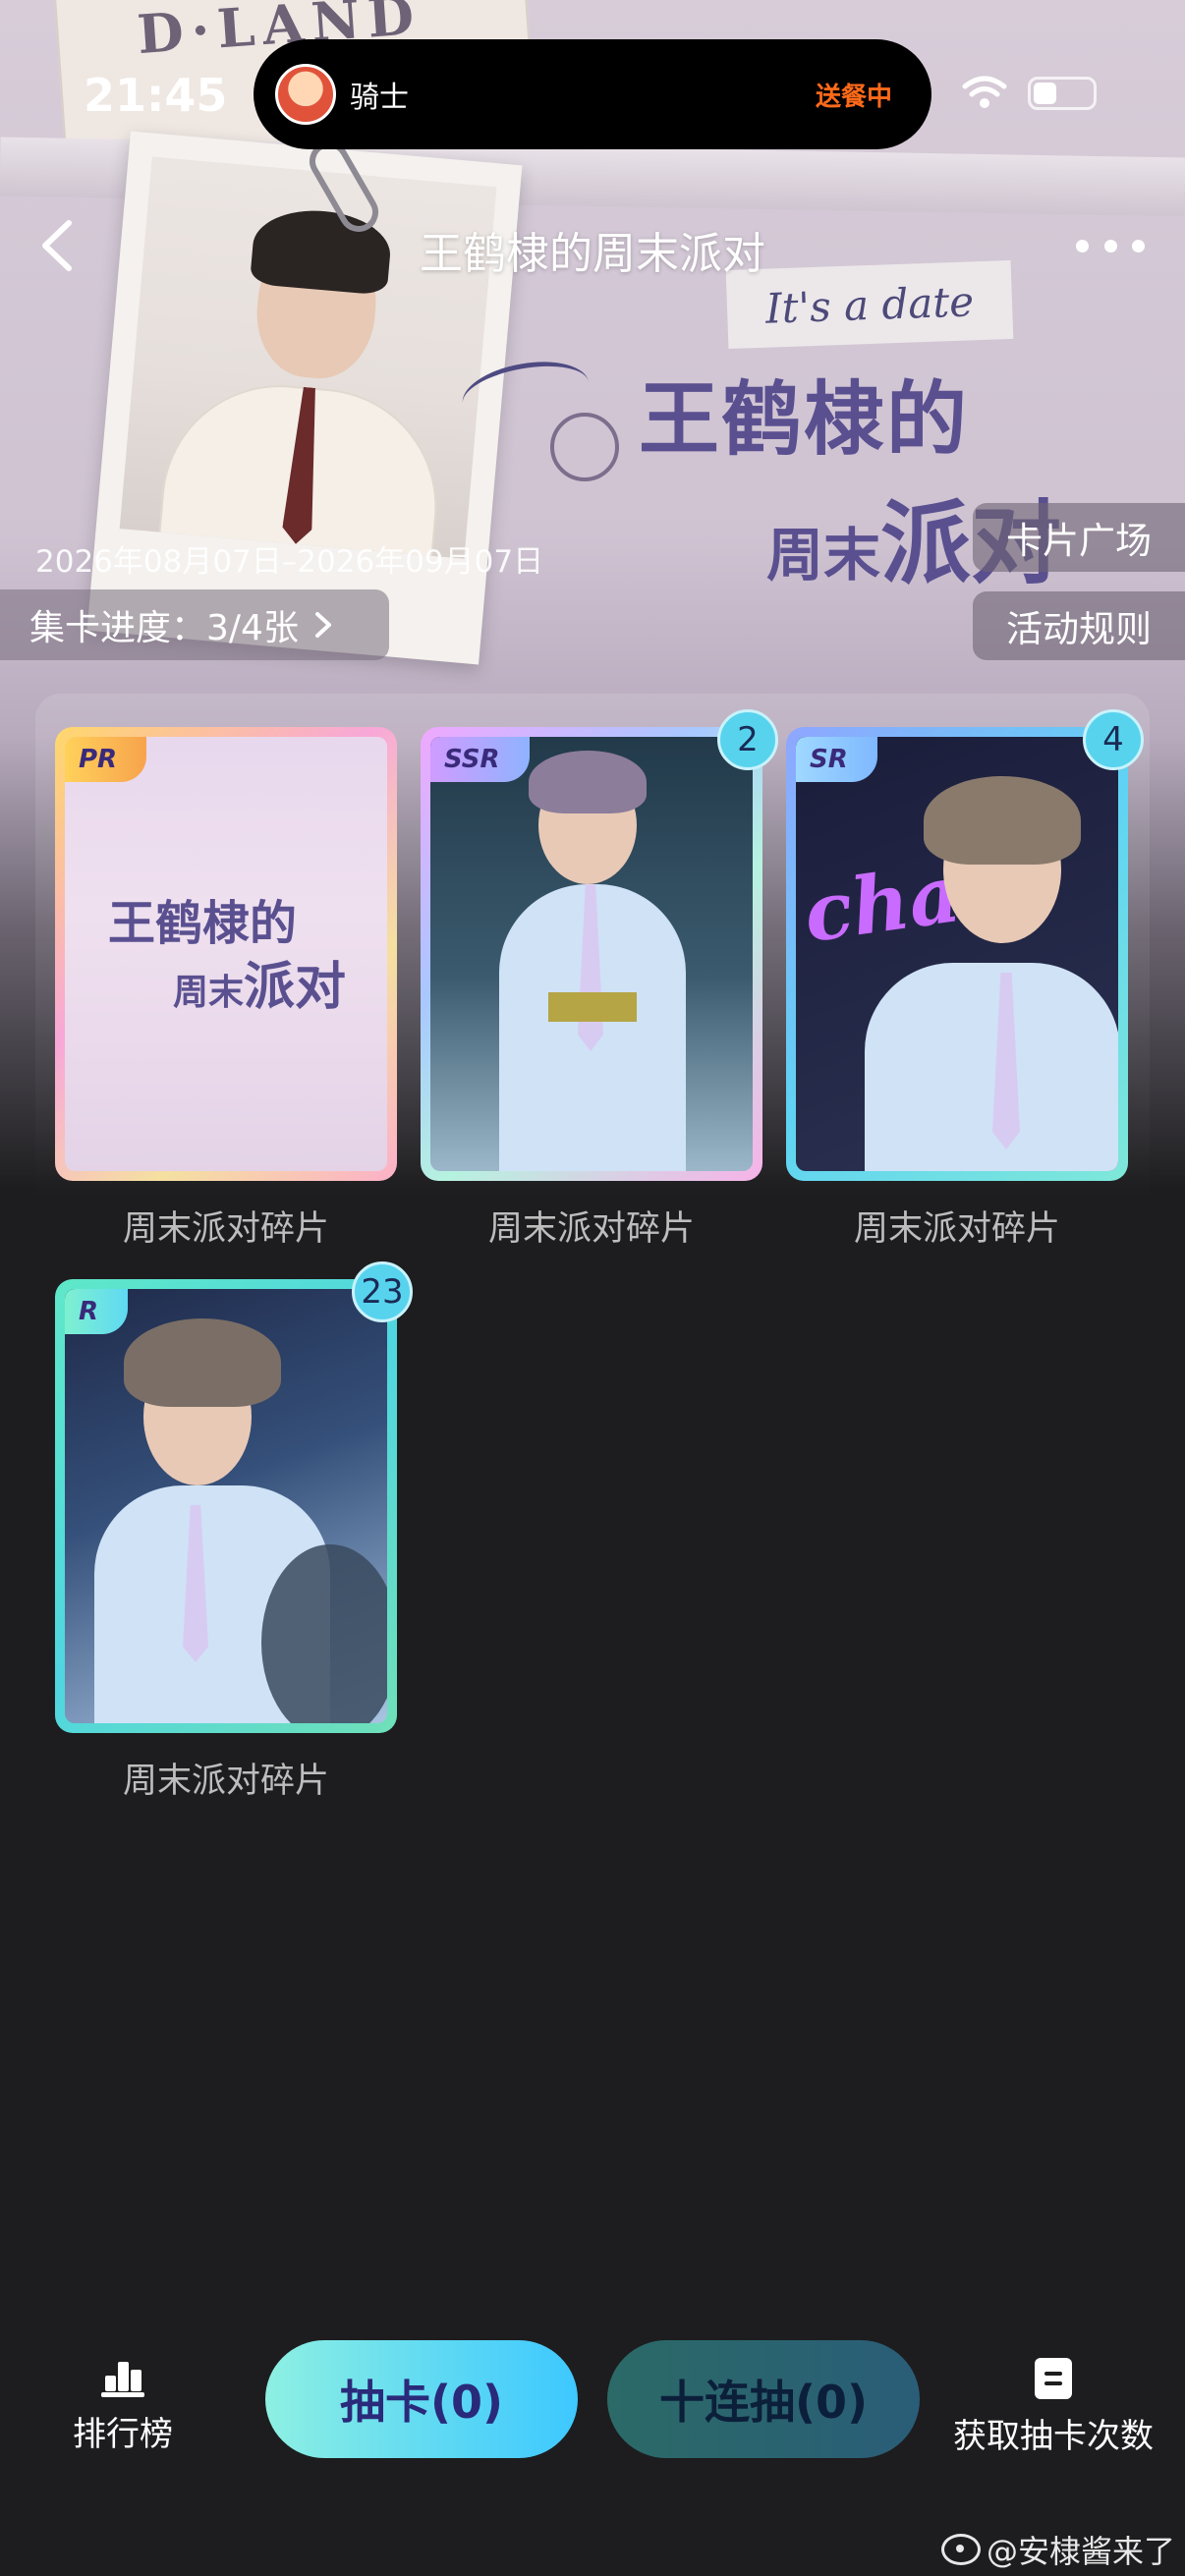  What do you see at coordinates (1079, 537) in the screenshot?
I see `card-plaza-button: 卡片广场` at bounding box center [1079, 537].